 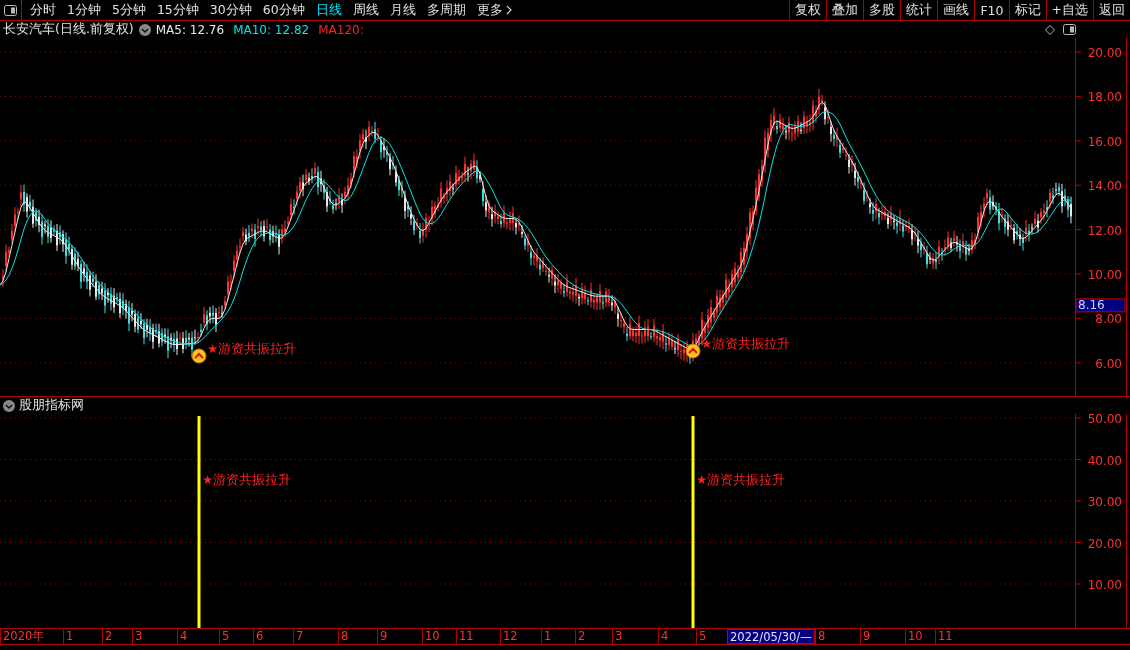 What do you see at coordinates (508, 10) in the screenshot?
I see `chevron-right-icon` at bounding box center [508, 10].